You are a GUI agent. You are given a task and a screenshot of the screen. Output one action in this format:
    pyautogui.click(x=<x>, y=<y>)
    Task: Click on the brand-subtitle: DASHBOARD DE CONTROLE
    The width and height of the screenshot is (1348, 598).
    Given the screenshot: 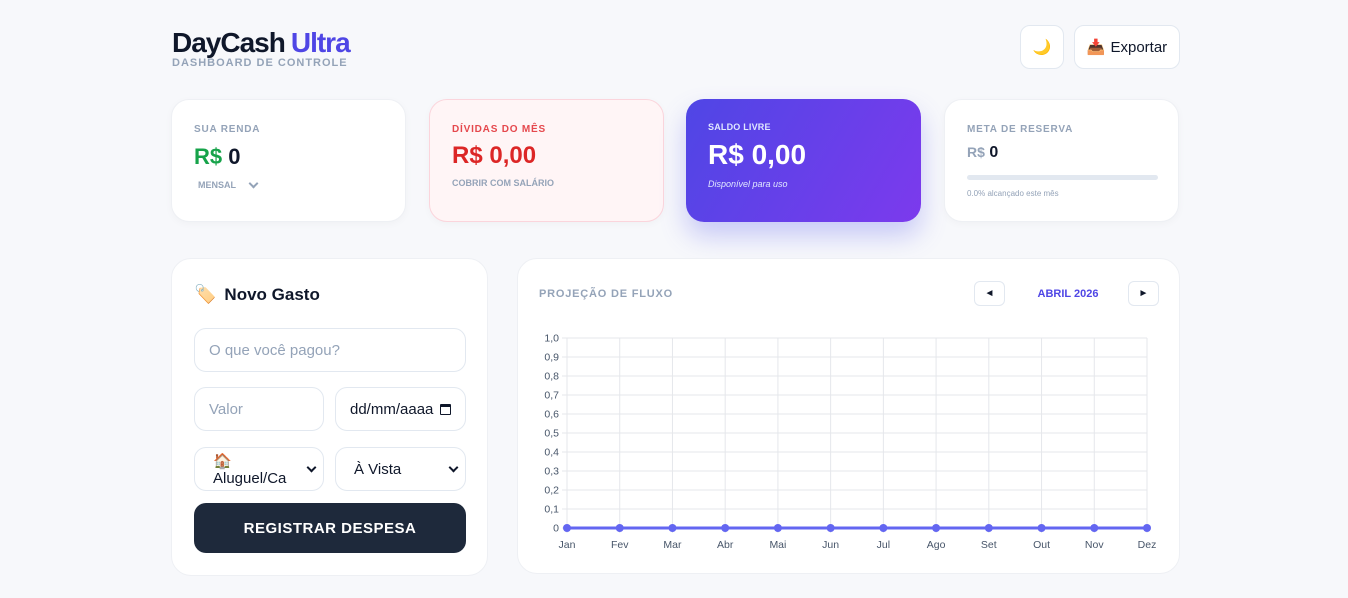 What is the action you would take?
    pyautogui.click(x=260, y=63)
    